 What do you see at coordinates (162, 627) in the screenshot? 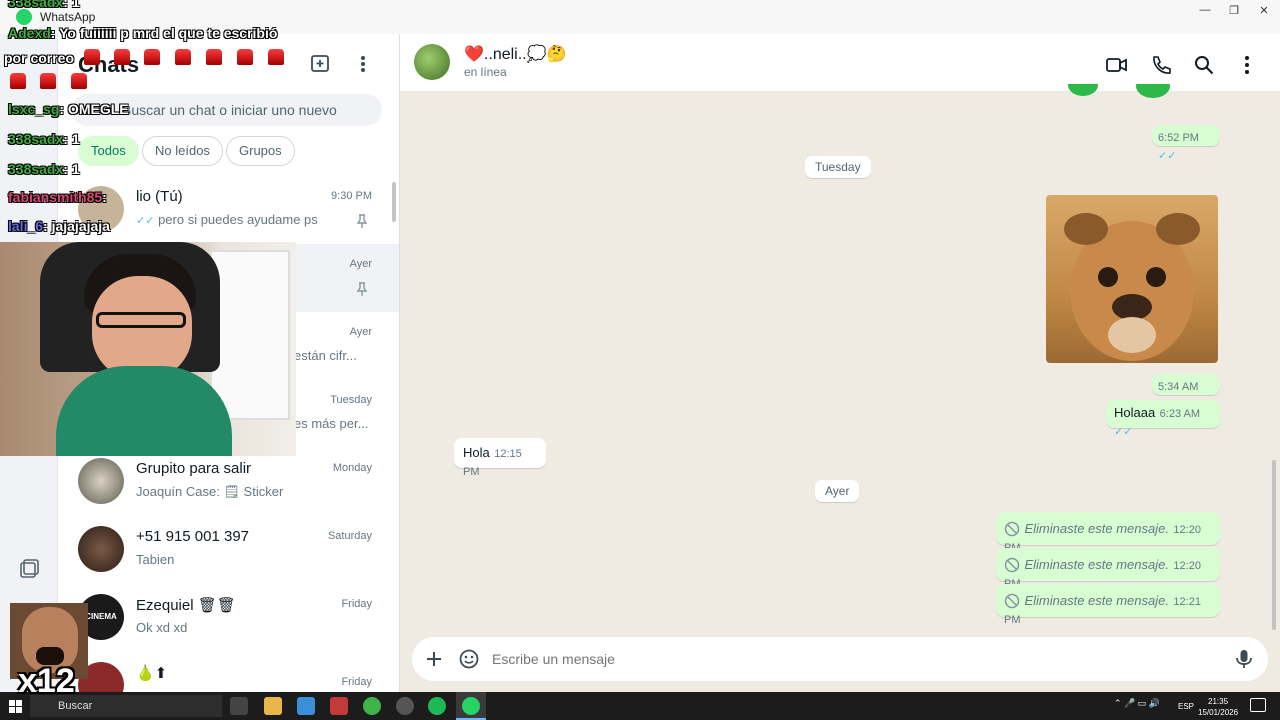
I see `chat-preview: Ok xd xd` at bounding box center [162, 627].